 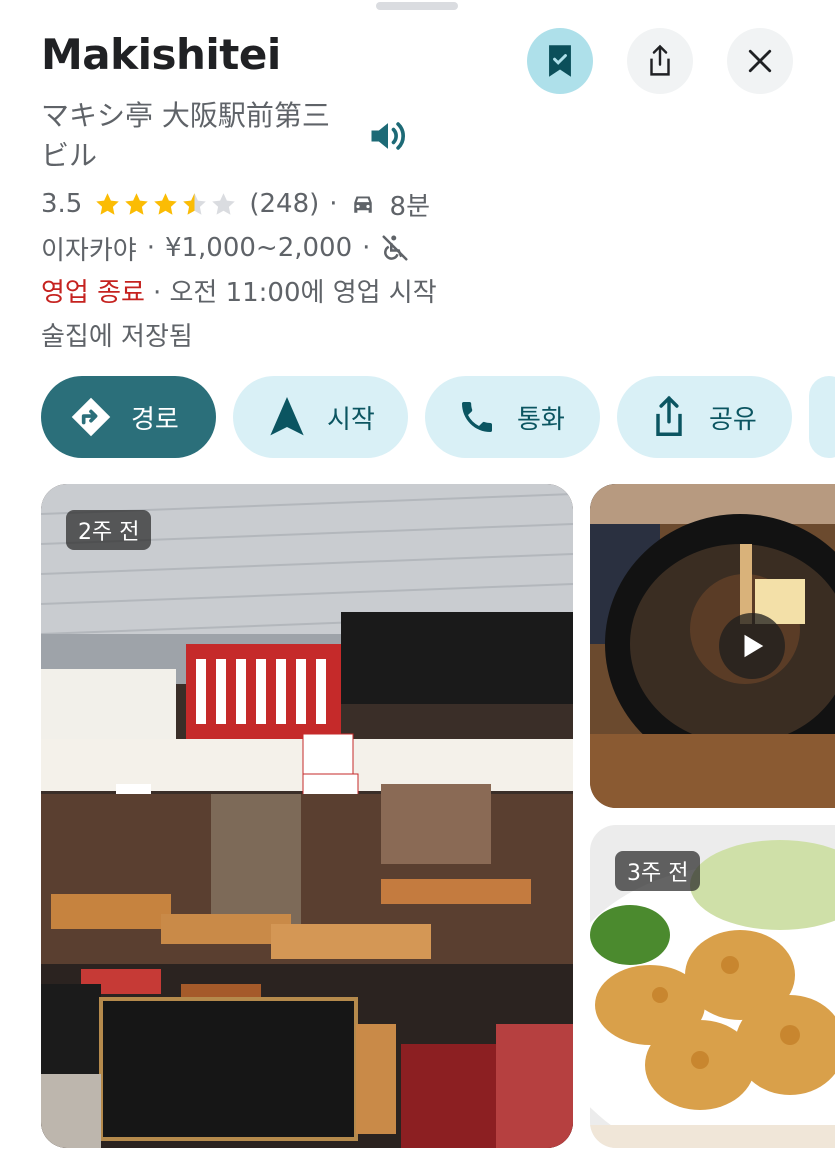 I want to click on phone-icon, so click(x=477, y=417).